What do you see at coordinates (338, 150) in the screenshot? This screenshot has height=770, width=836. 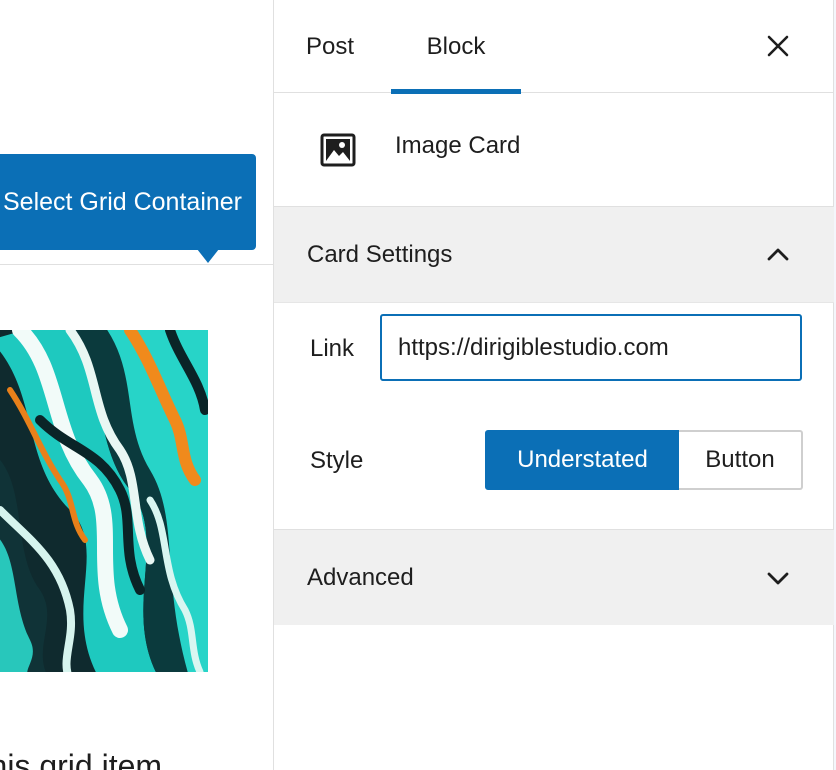 I see `image-icon` at bounding box center [338, 150].